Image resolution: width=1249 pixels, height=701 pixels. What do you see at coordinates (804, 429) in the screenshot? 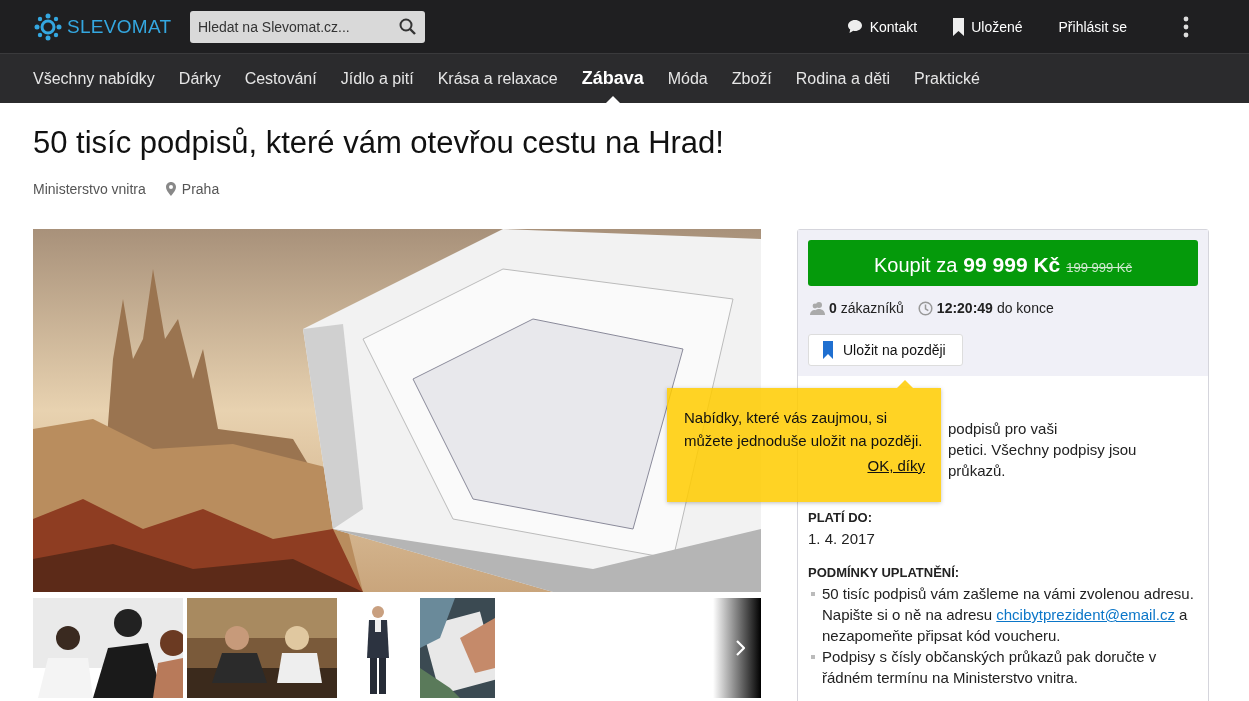
I see `tooltip-text: Nabídky, které vás zaujmou, si můžete jednoduše uložit na později.` at bounding box center [804, 429].